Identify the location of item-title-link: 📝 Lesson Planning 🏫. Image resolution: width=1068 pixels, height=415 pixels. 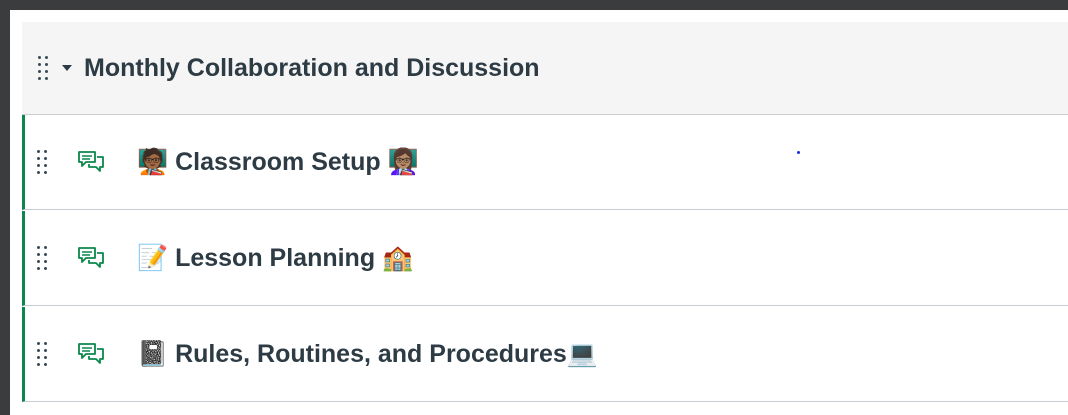
(275, 258).